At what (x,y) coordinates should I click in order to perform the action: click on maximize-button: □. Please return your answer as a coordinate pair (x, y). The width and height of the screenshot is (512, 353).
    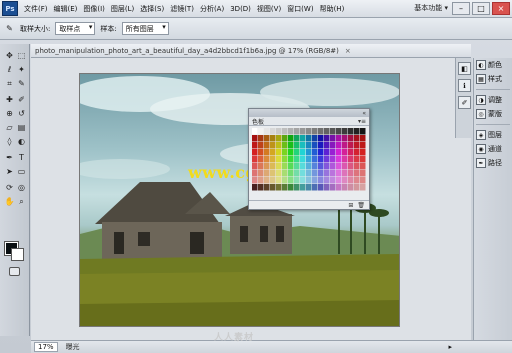
    Looking at the image, I should click on (481, 8).